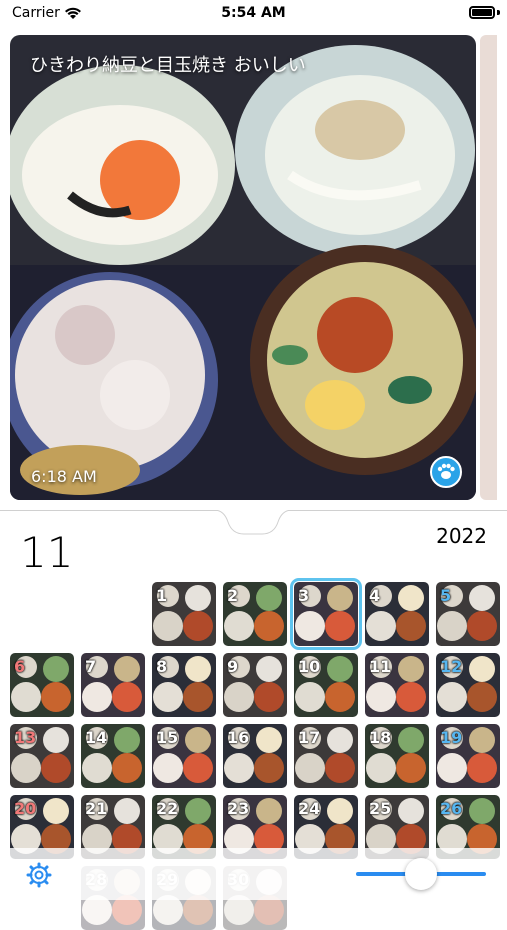  I want to click on calendar-day-5: 5, so click(468, 614).